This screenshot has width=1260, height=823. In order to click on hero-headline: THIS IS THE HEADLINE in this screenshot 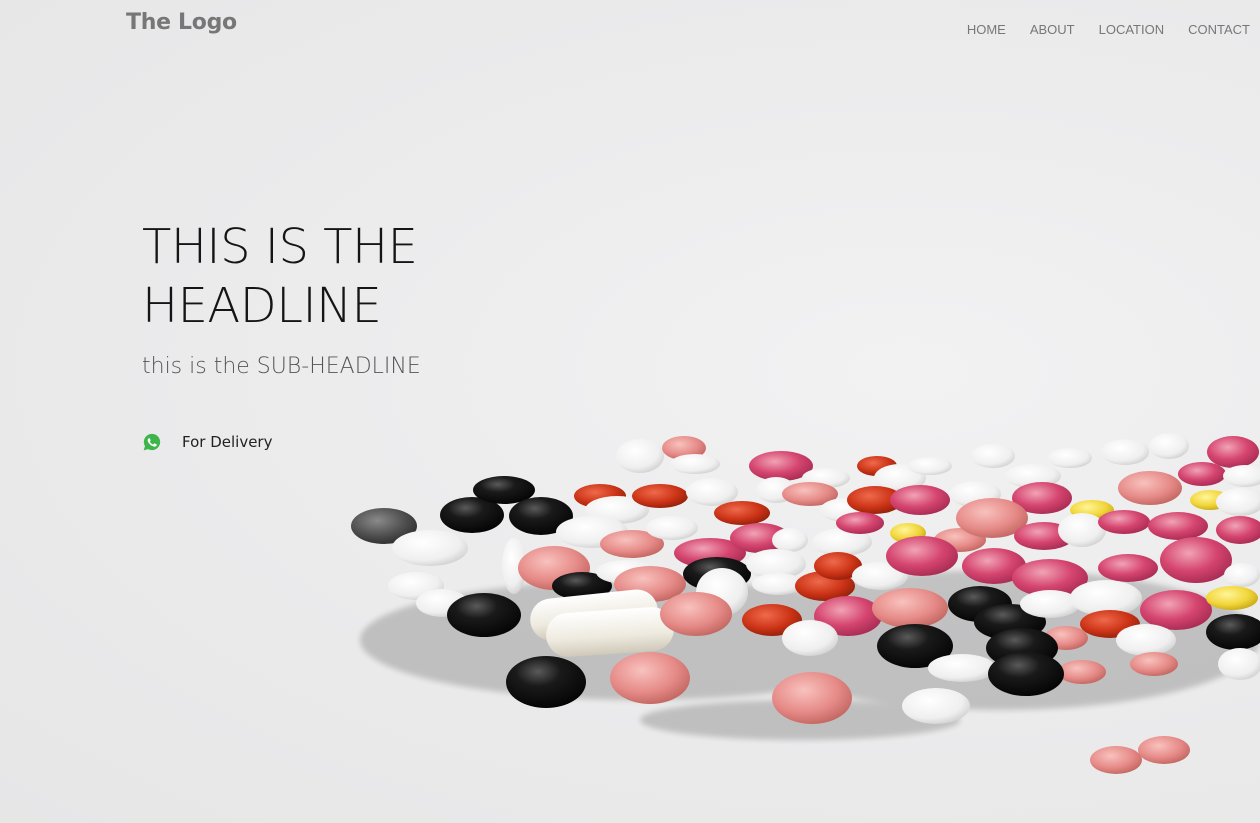, I will do `click(362, 277)`.